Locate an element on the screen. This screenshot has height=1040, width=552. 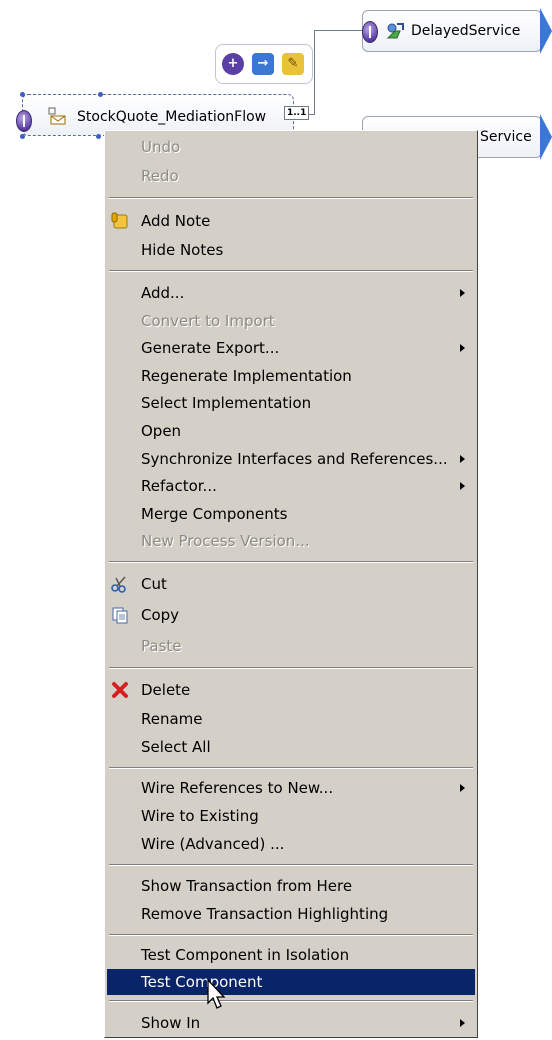
menu-item-undo: Undo is located at coordinates (161, 147).